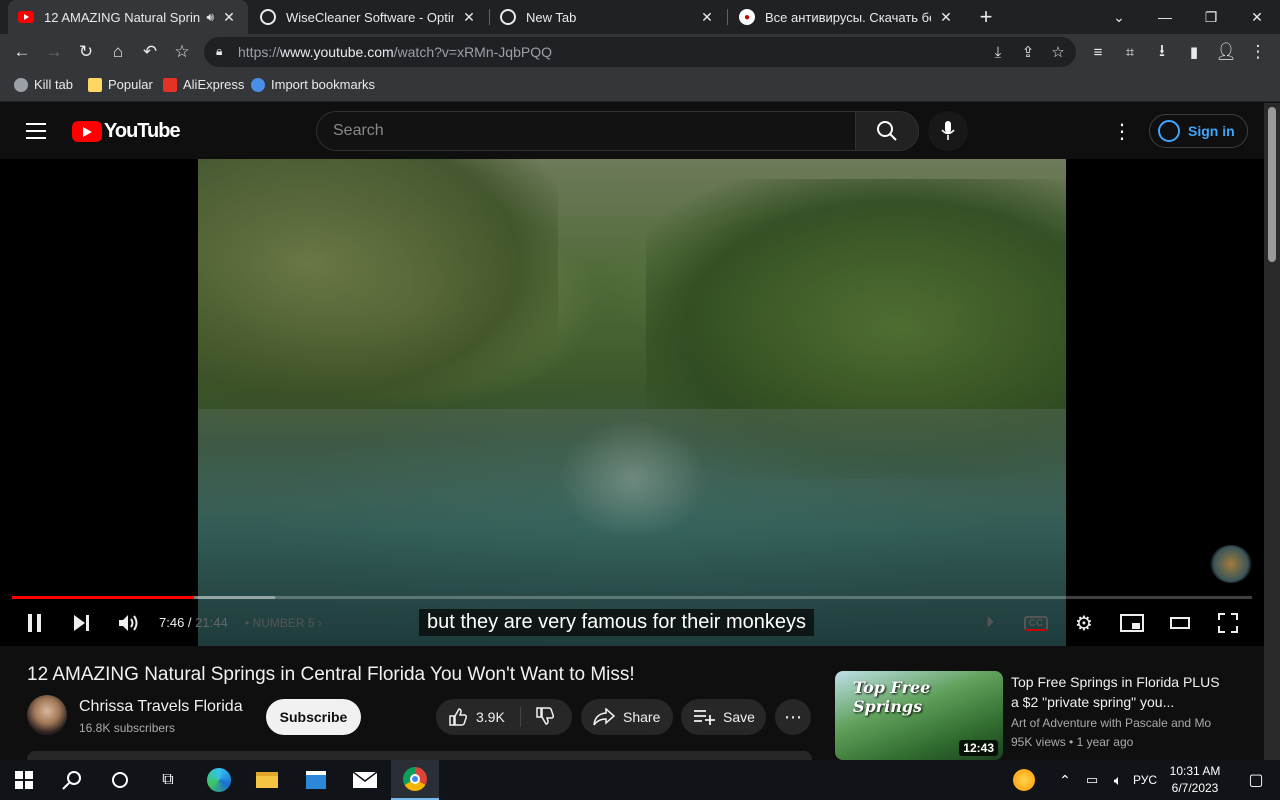 The image size is (1280, 800). Describe the element at coordinates (1272, 184) in the screenshot. I see `scrollbar-thumb` at that location.